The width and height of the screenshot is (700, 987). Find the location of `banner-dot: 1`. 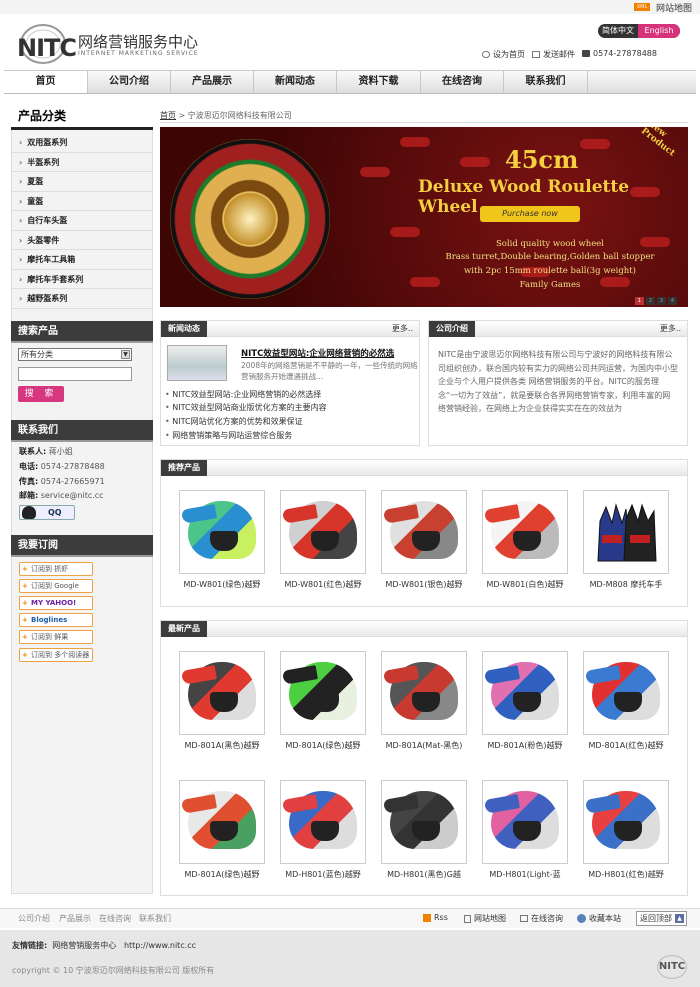

banner-dot: 1 is located at coordinates (639, 301).